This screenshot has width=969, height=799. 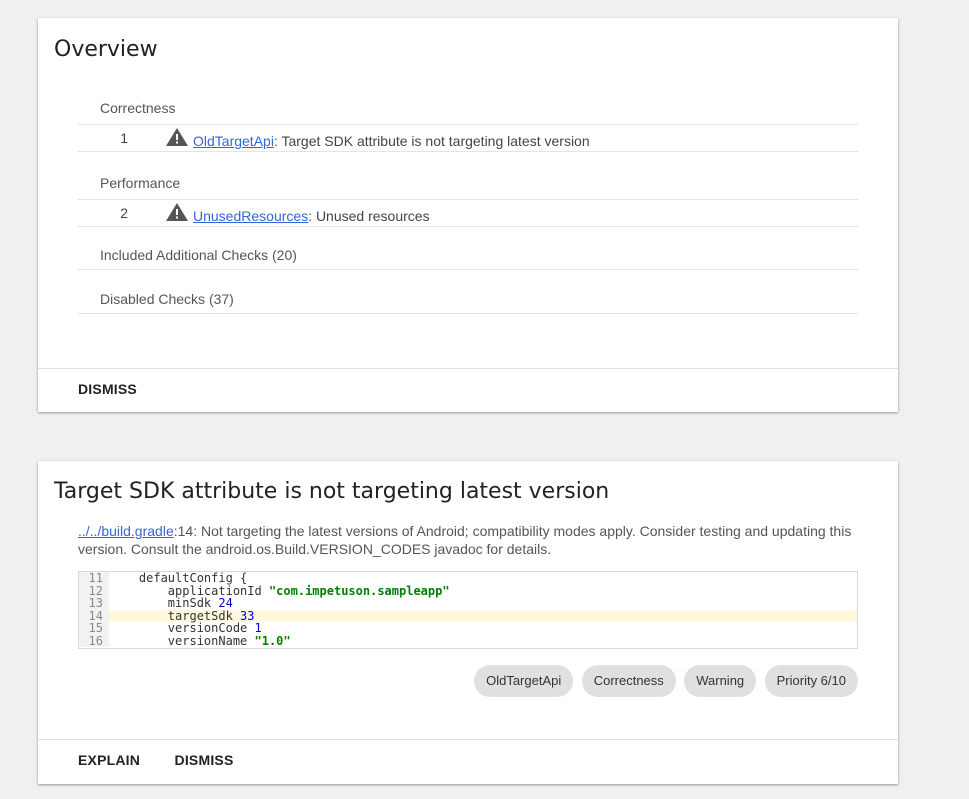 What do you see at coordinates (109, 760) in the screenshot?
I see `explain-button: EXPLAIN` at bounding box center [109, 760].